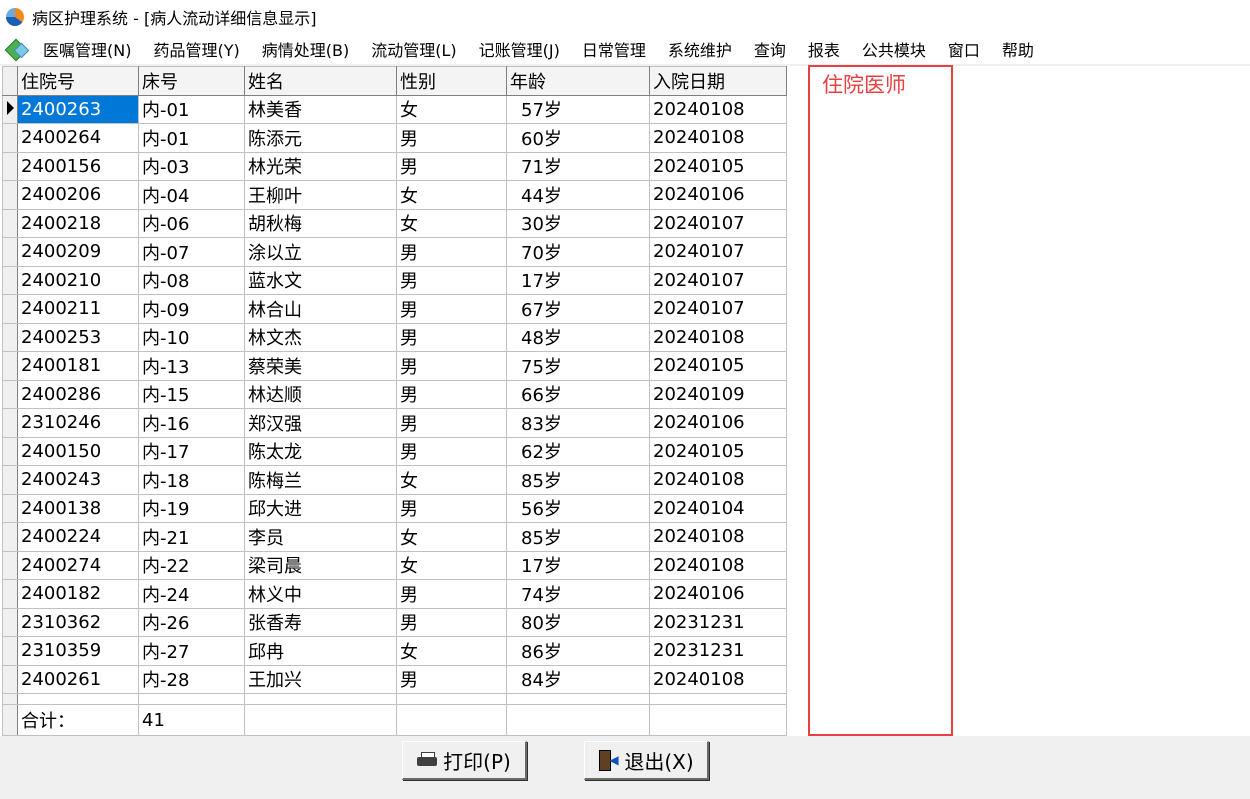 This screenshot has width=1250, height=799. What do you see at coordinates (451, 81) in the screenshot?
I see `col-header-sex: 性别` at bounding box center [451, 81].